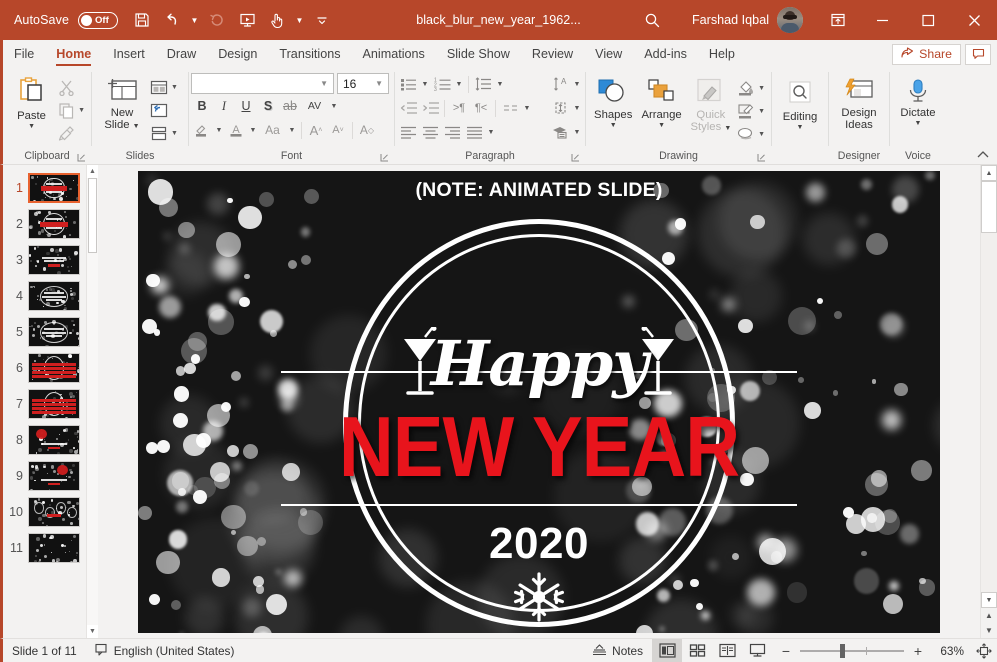  I want to click on zoom-out-button: −, so click(786, 651).